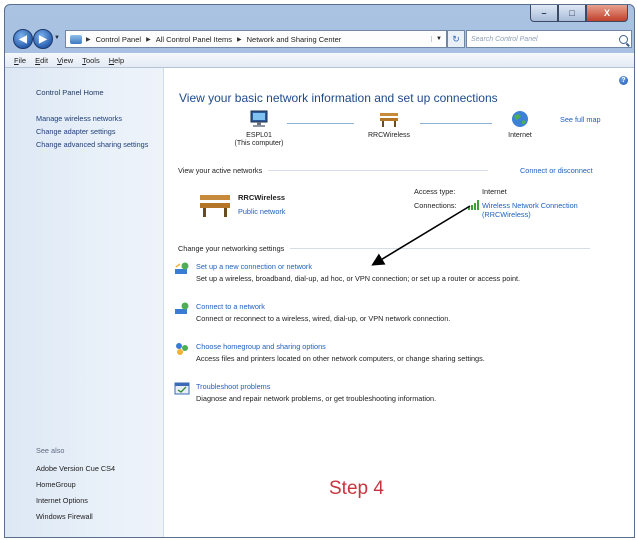 This screenshot has height=540, width=637. I want to click on annotation-arrow, so click(421, 235).